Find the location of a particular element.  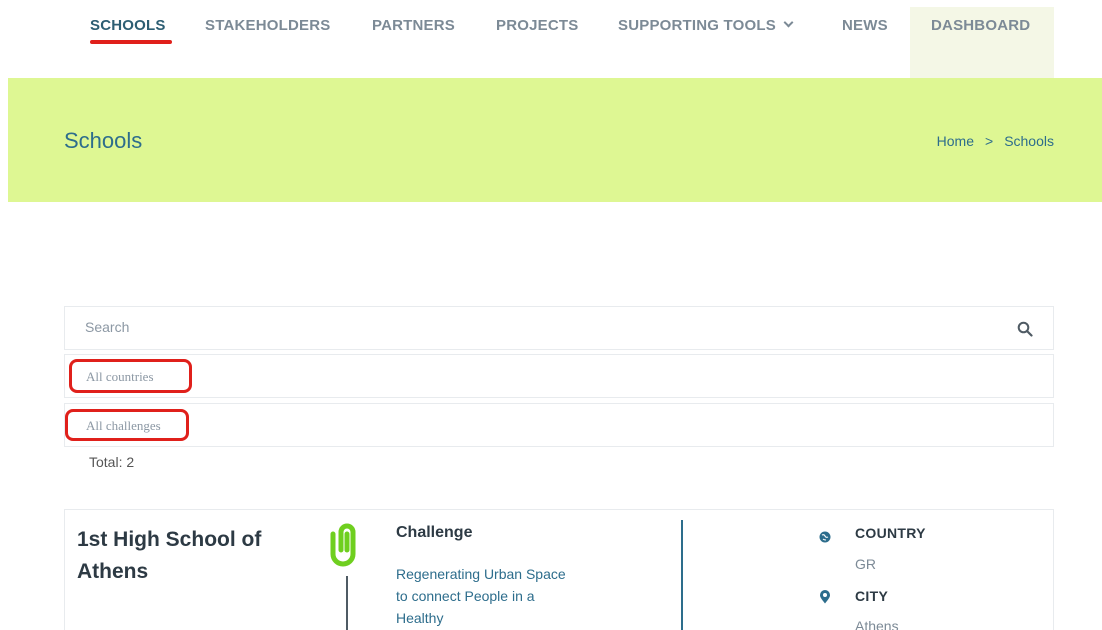

search-icon is located at coordinates (1025, 329).